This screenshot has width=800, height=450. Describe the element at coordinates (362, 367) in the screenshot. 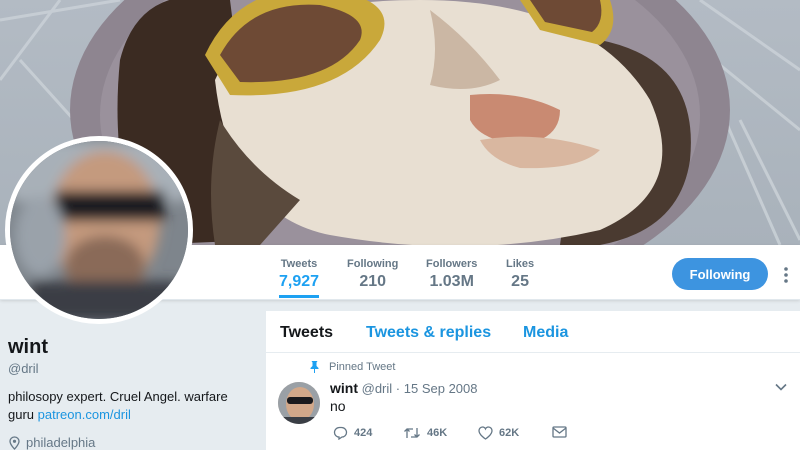

I see `pinned-label-text: Pinned Tweet` at that location.